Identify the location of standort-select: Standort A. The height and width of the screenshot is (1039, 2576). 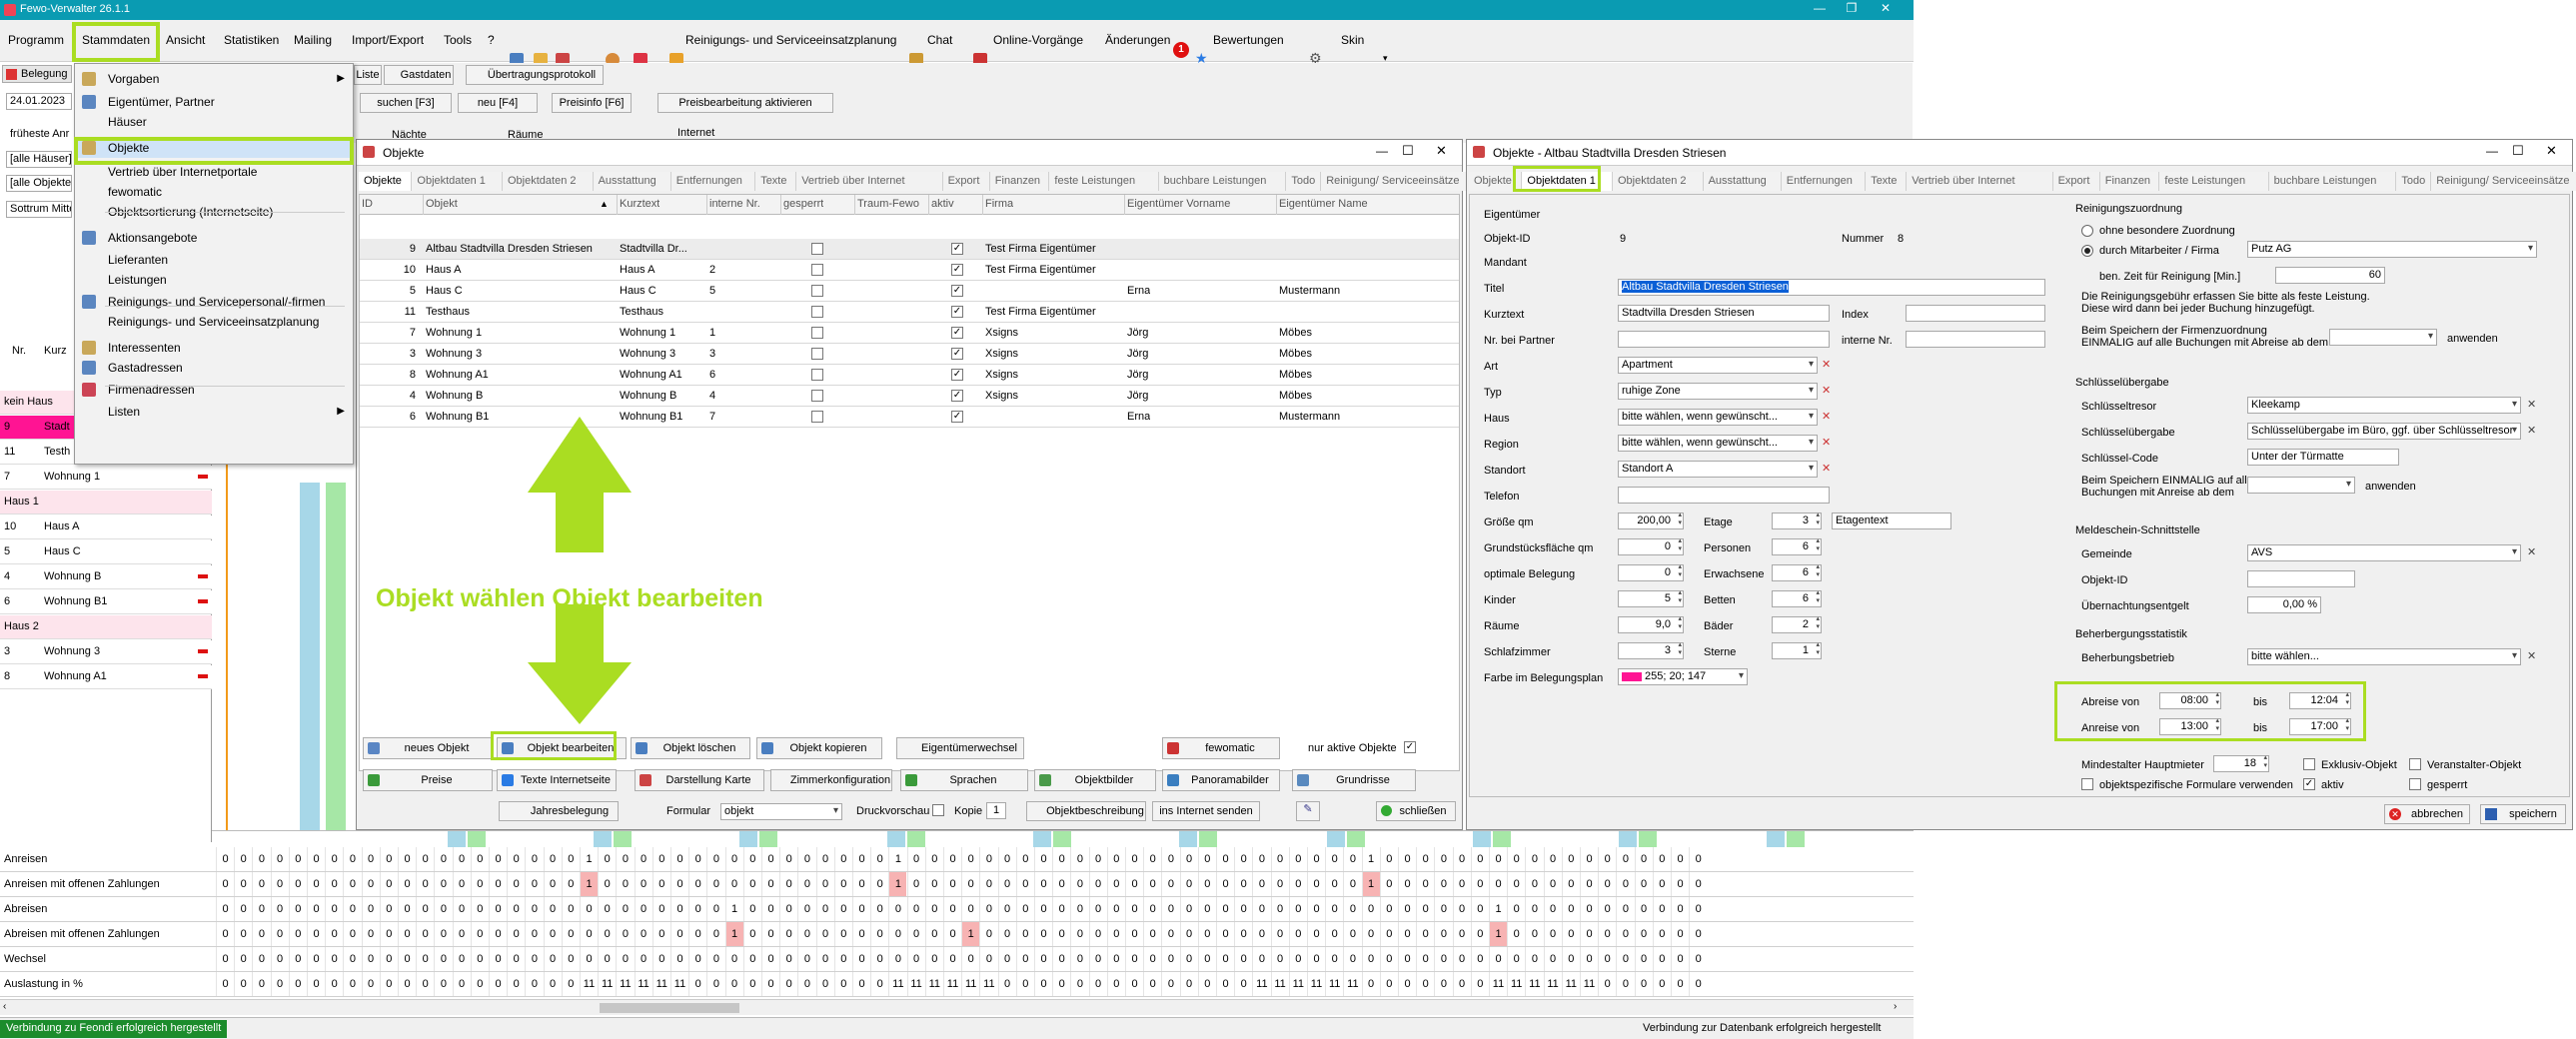
(1718, 470).